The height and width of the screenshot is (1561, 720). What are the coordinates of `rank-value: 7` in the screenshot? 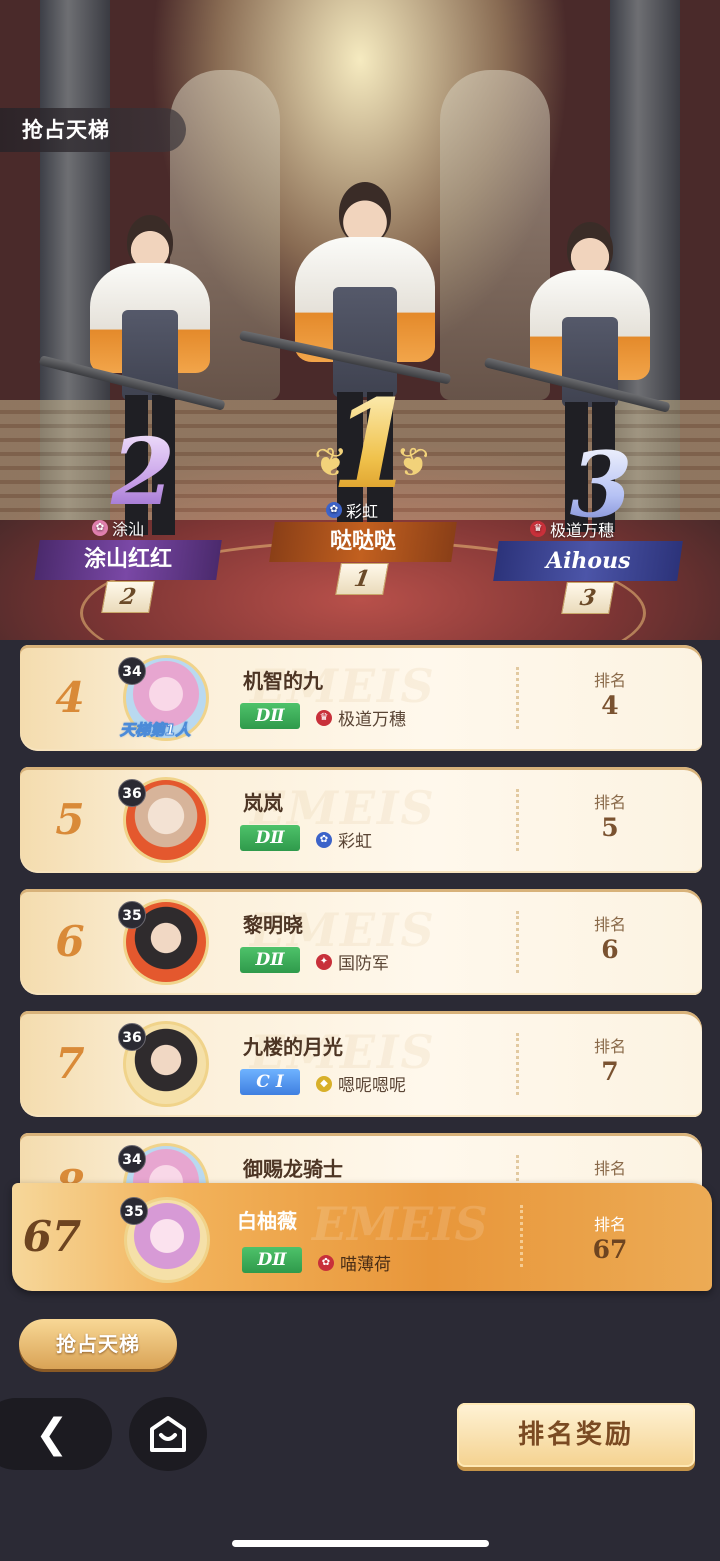 It's located at (610, 1071).